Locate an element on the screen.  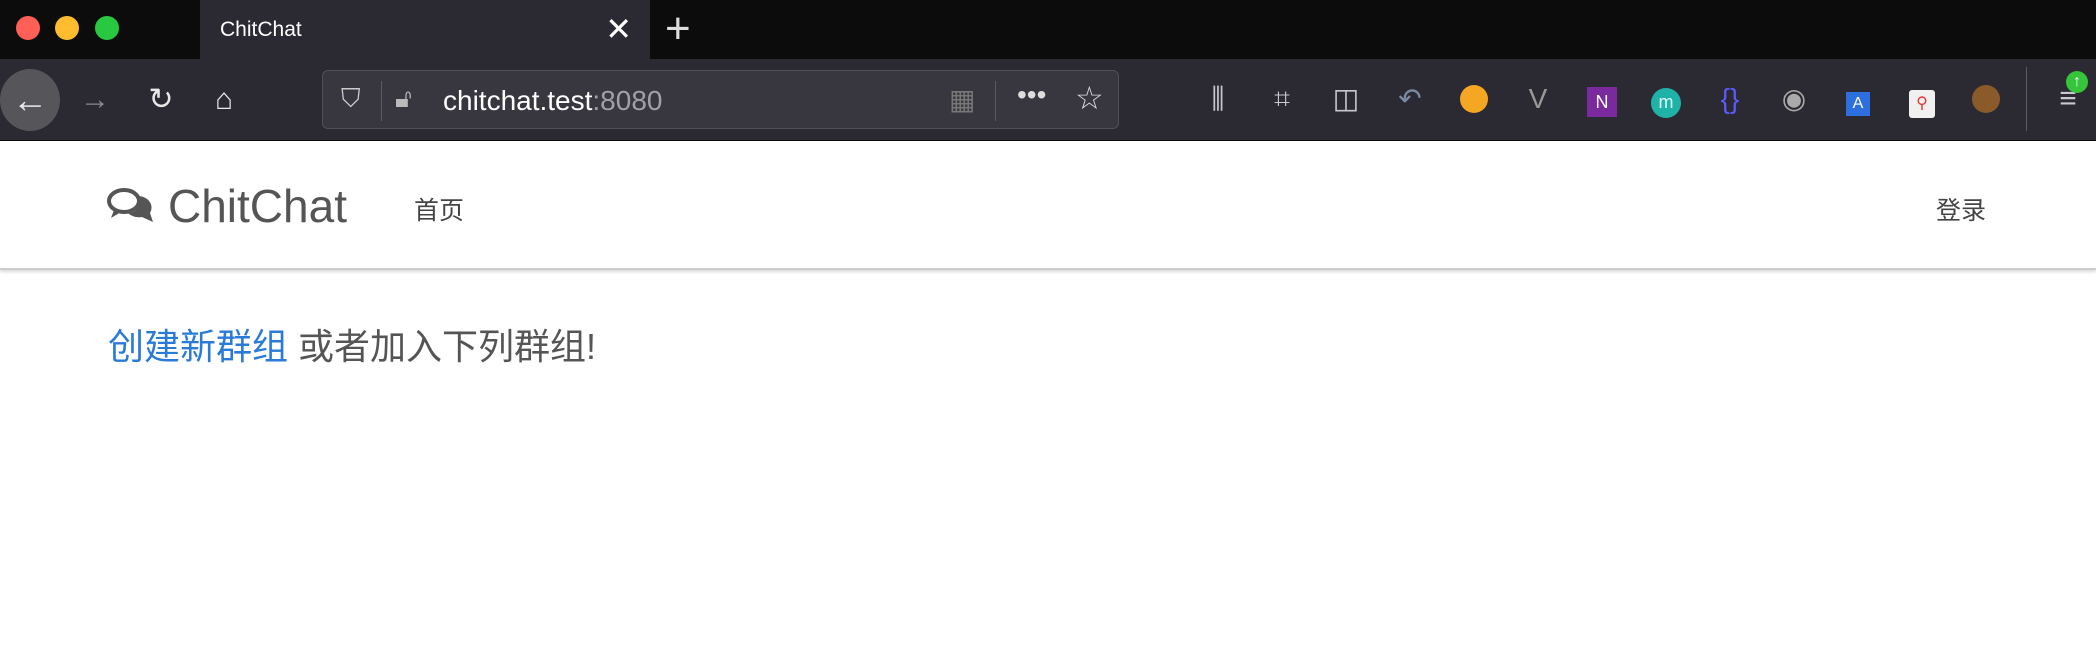
vue-icon: V is located at coordinates (1538, 99).